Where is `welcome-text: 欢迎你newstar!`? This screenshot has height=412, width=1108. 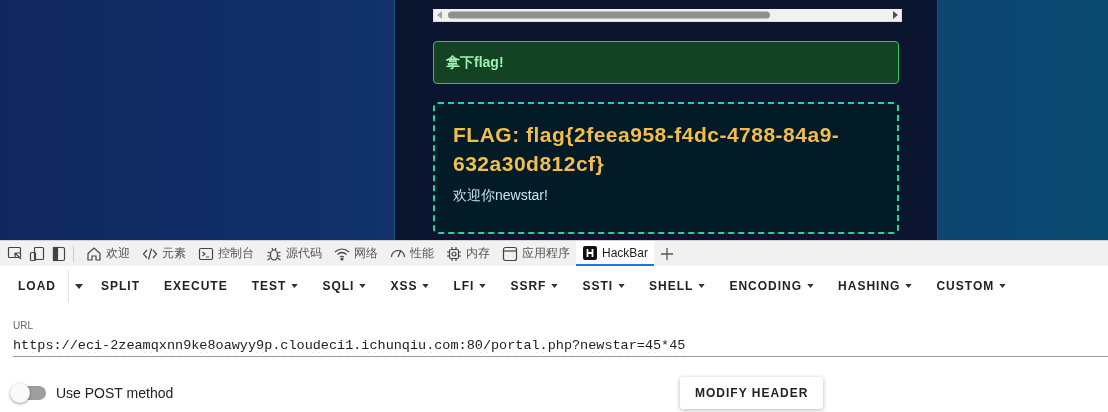
welcome-text: 欢迎你newstar! is located at coordinates (501, 196).